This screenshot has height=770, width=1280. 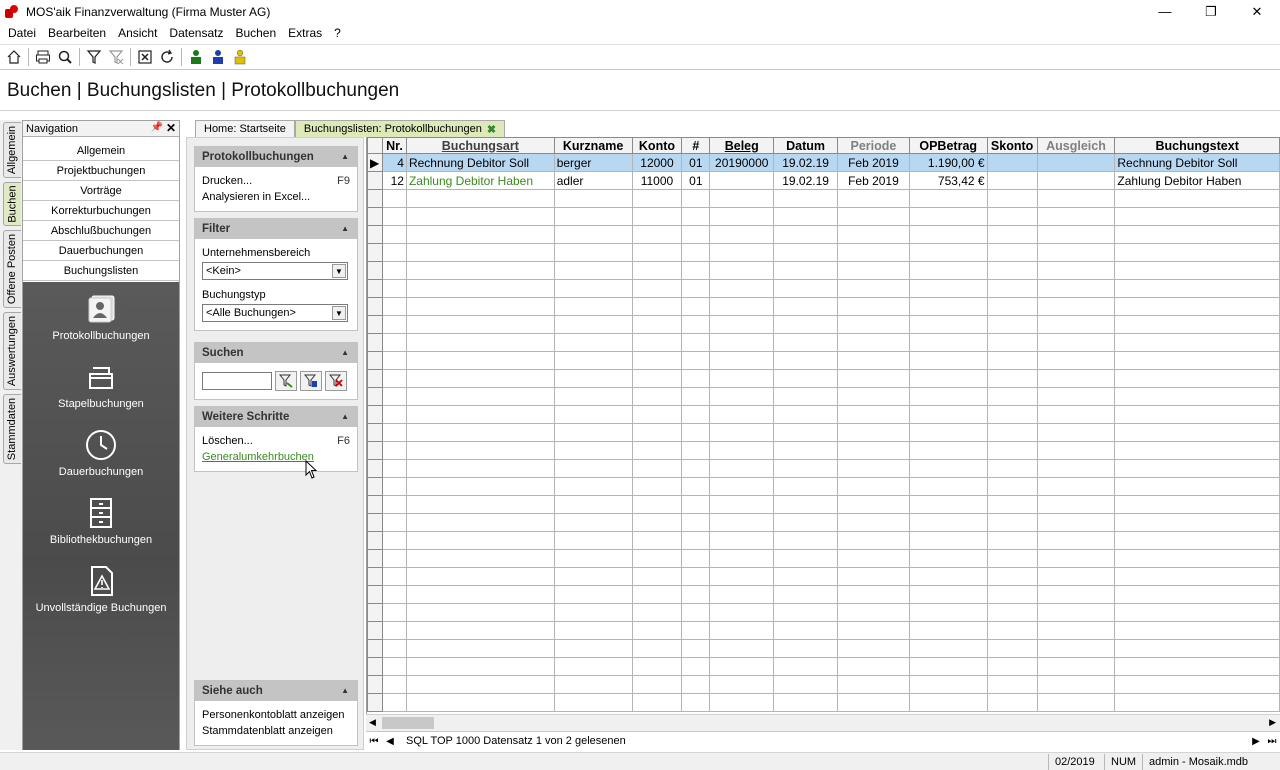 What do you see at coordinates (593, 180) in the screenshot?
I see `cell-kurzname: adler` at bounding box center [593, 180].